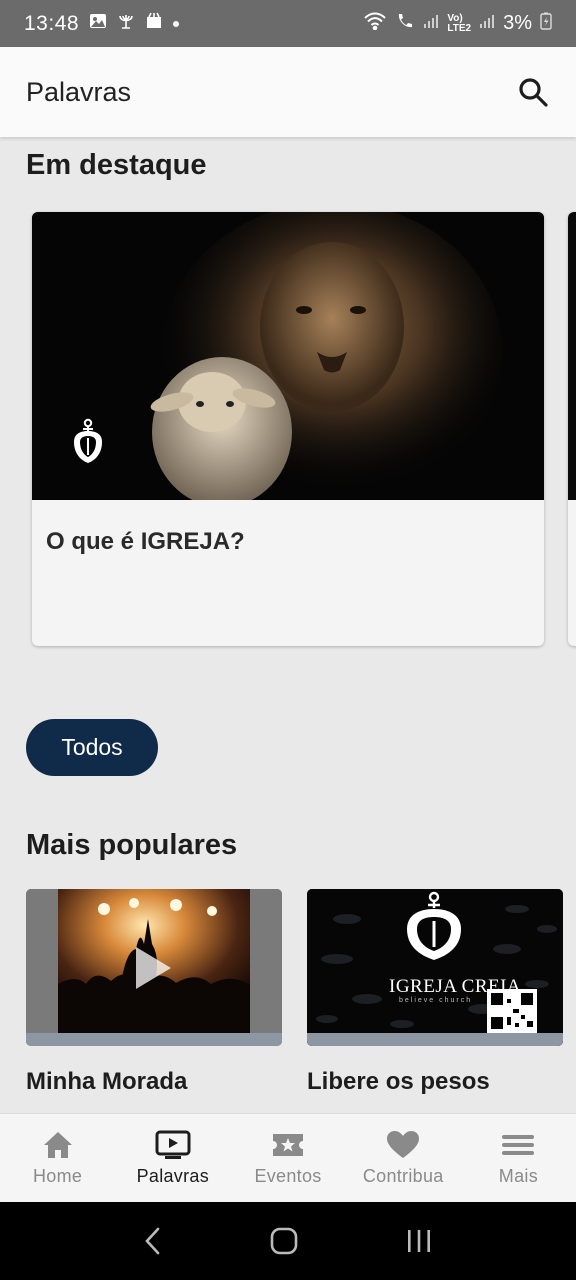 The image size is (576, 1280). I want to click on battery-level: 3%, so click(517, 23).